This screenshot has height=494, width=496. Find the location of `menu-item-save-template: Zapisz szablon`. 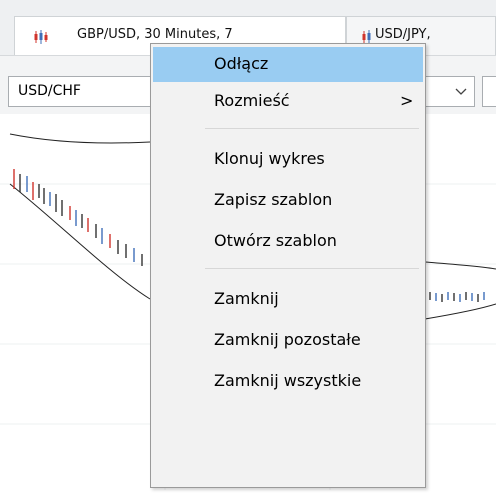

menu-item-save-template: Zapisz szablon is located at coordinates (288, 200).